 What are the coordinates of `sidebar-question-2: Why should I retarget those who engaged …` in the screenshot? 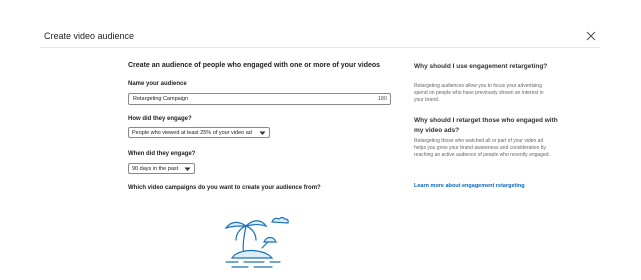 It's located at (486, 125).